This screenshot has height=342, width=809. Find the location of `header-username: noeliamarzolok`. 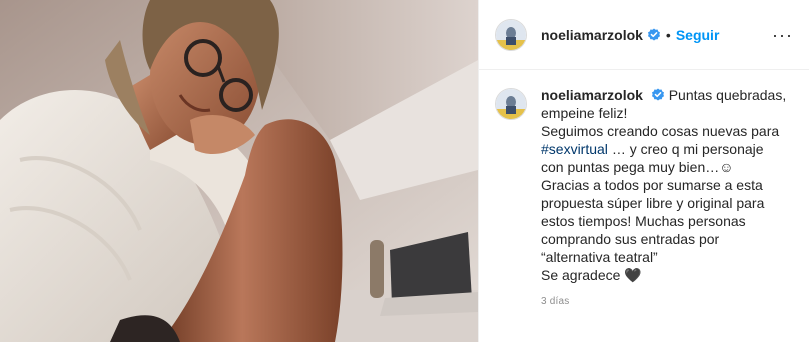

header-username: noeliamarzolok is located at coordinates (592, 35).